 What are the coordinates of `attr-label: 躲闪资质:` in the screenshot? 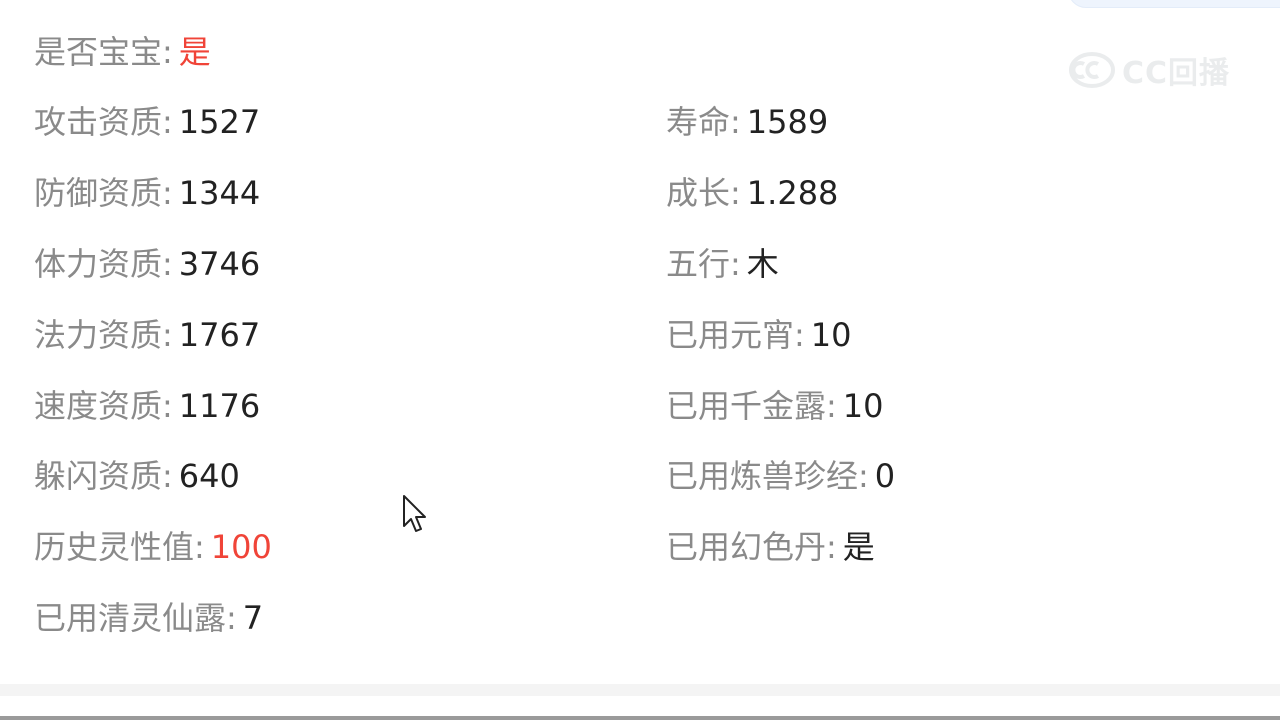 It's located at (103, 476).